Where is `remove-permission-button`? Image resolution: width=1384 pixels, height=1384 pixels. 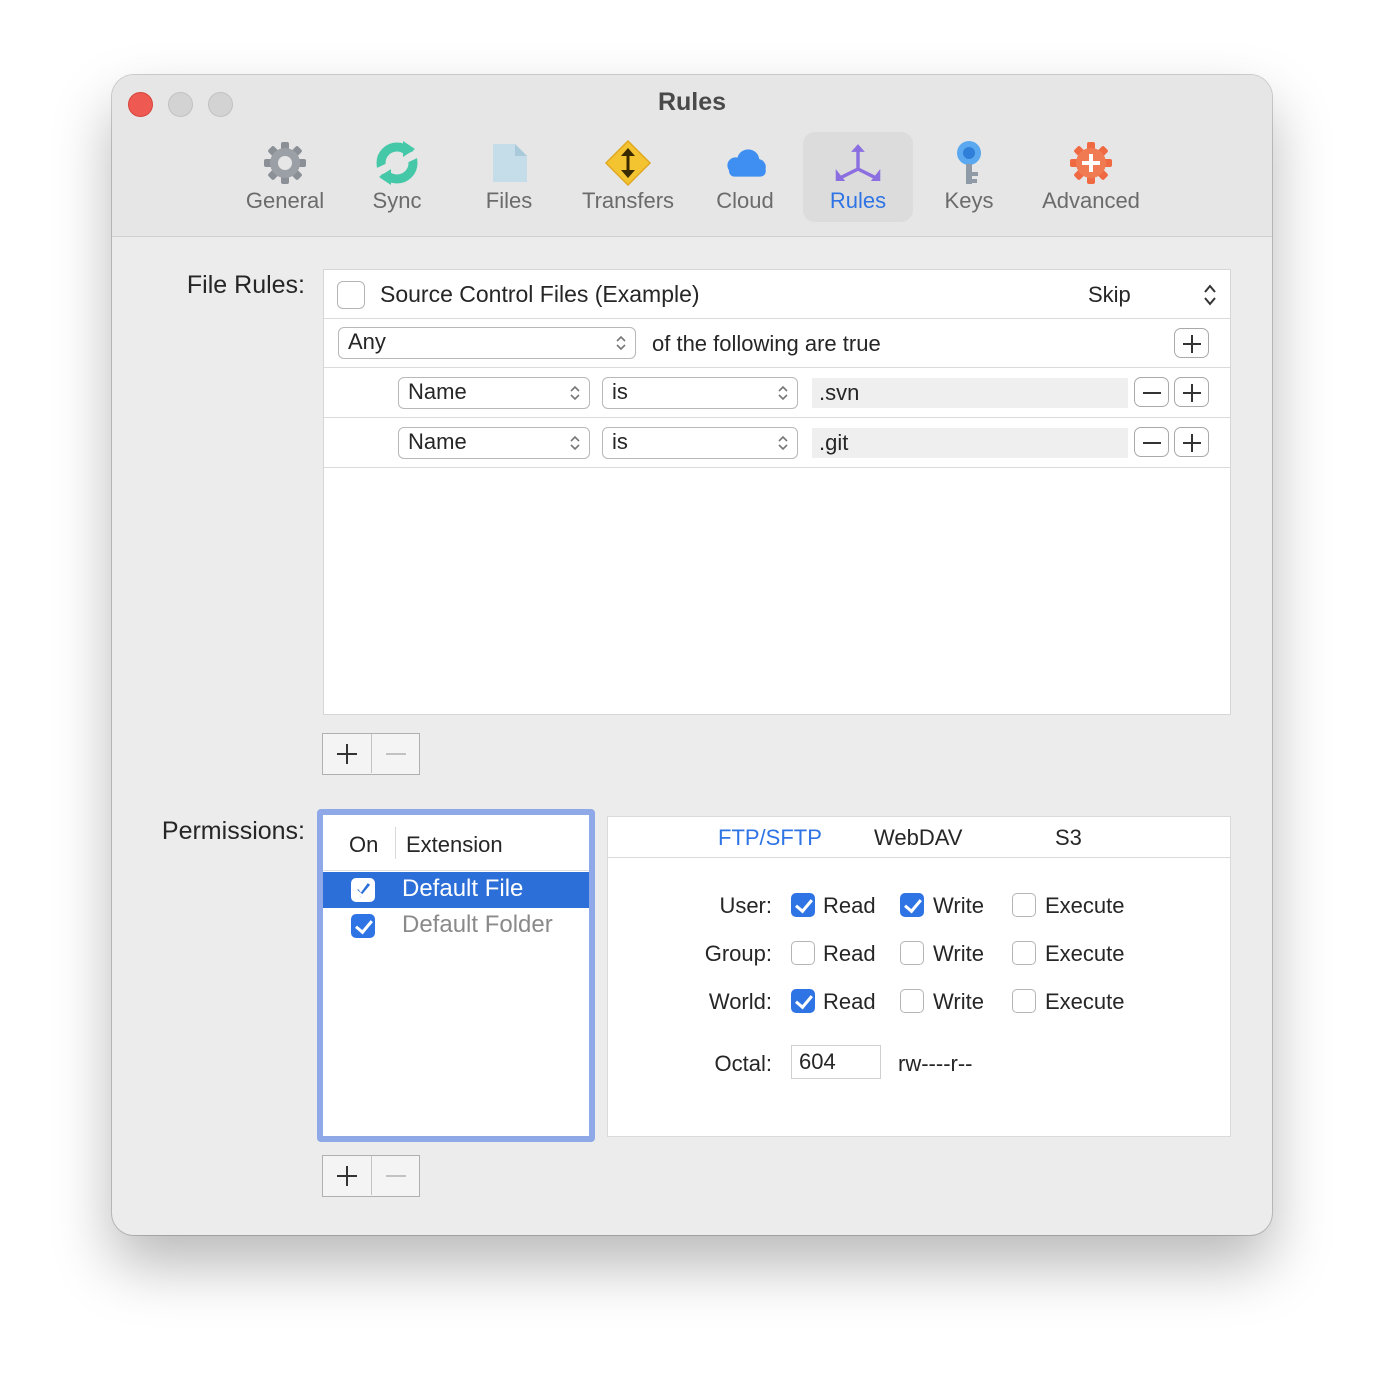
remove-permission-button is located at coordinates (395, 1175).